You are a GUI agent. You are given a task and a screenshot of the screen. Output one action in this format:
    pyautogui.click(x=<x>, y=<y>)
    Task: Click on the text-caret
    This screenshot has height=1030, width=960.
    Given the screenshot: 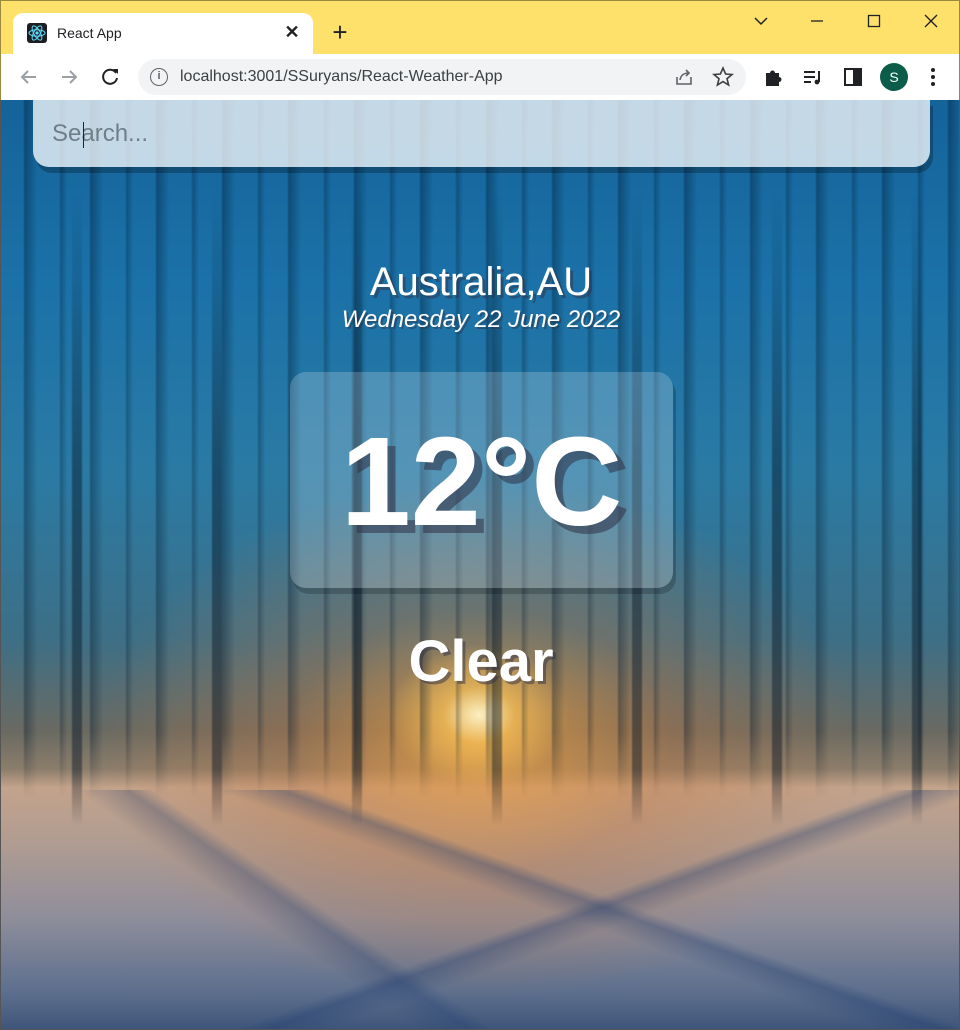 What is the action you would take?
    pyautogui.click(x=83, y=135)
    